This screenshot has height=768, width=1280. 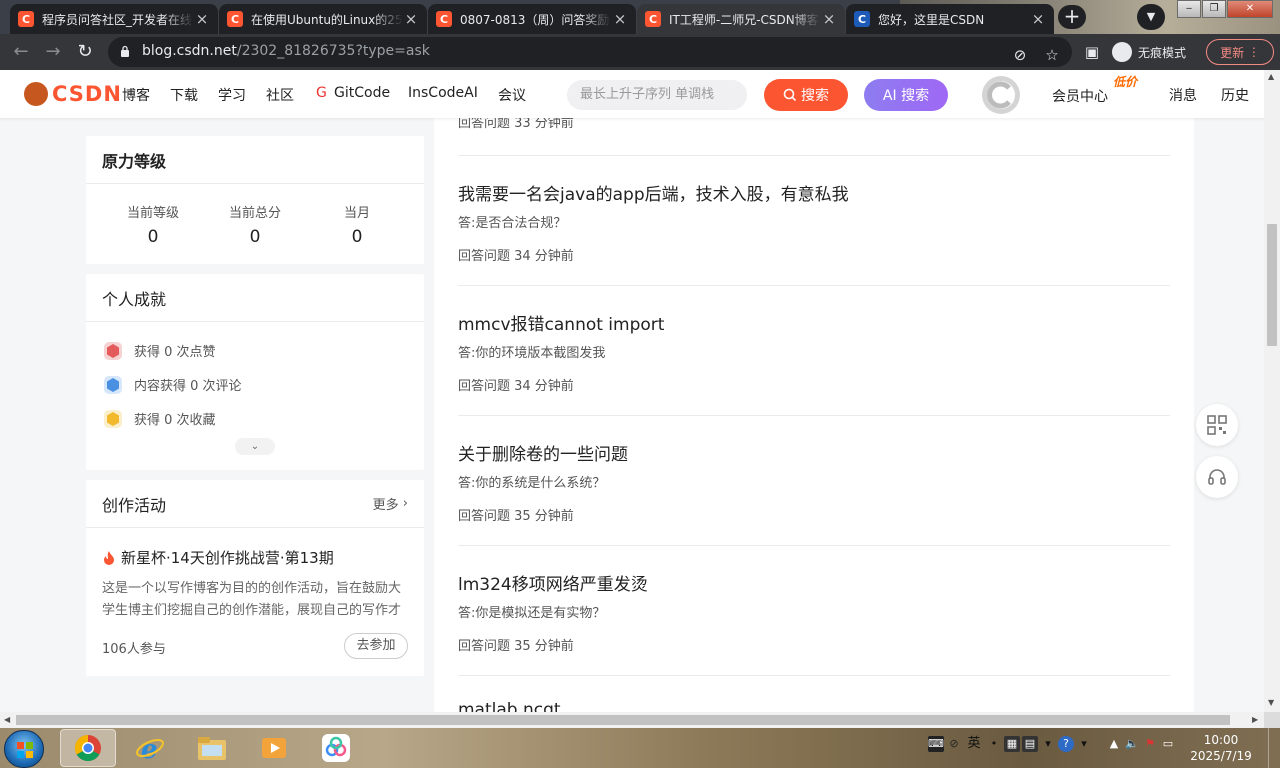 What do you see at coordinates (936, 744) in the screenshot?
I see `ime-keyboard-icon: ⌨` at bounding box center [936, 744].